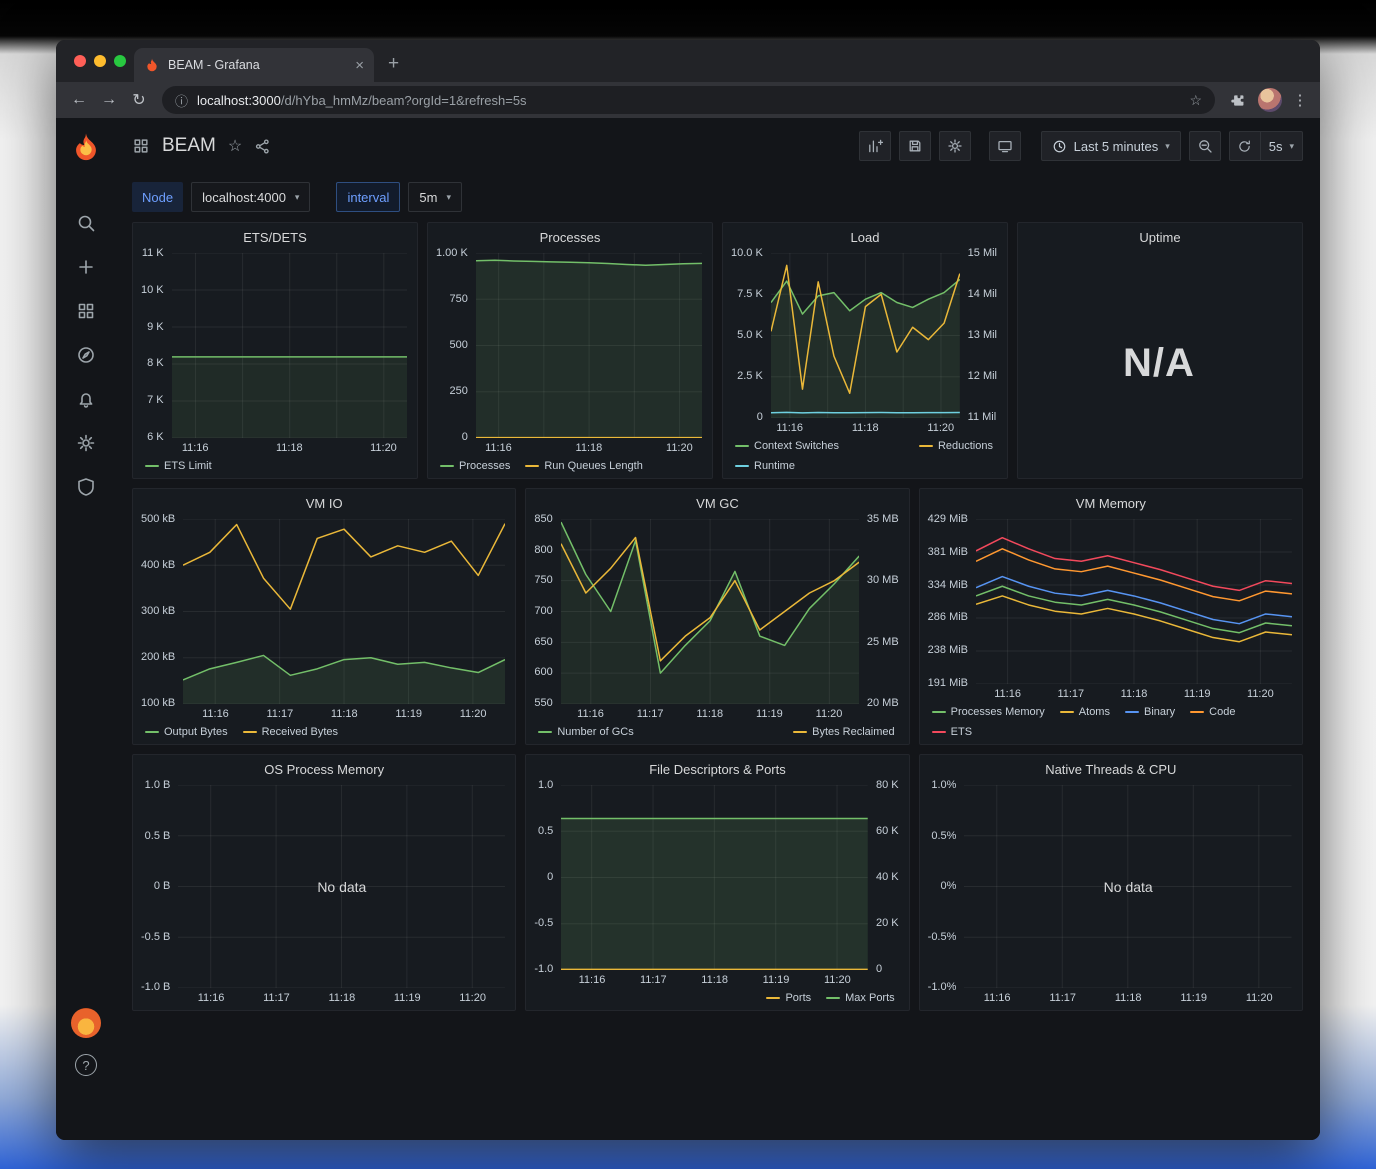 This screenshot has width=1376, height=1169. What do you see at coordinates (86, 1065) in the screenshot?
I see `help-icon: ?` at bounding box center [86, 1065].